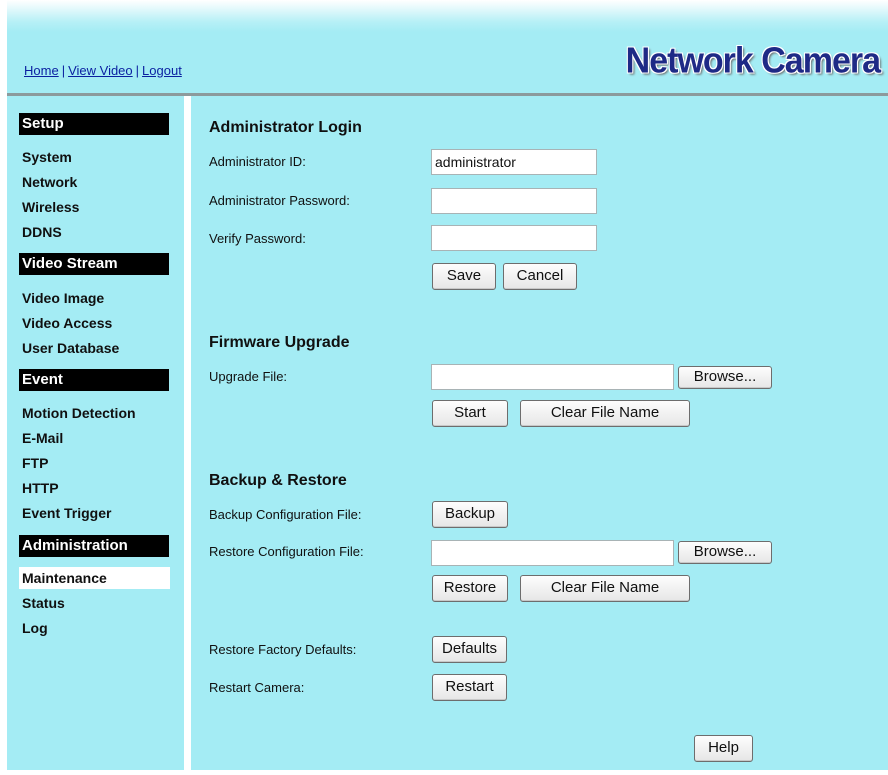 The image size is (888, 775). I want to click on brand-logo: Network Camera, so click(753, 61).